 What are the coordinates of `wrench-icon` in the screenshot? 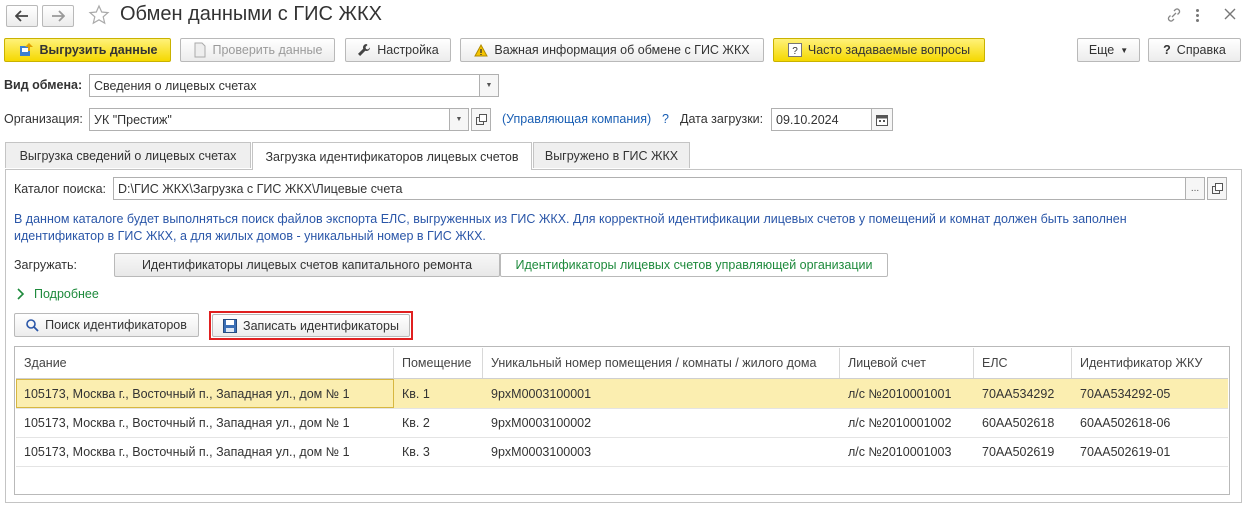 It's located at (364, 50).